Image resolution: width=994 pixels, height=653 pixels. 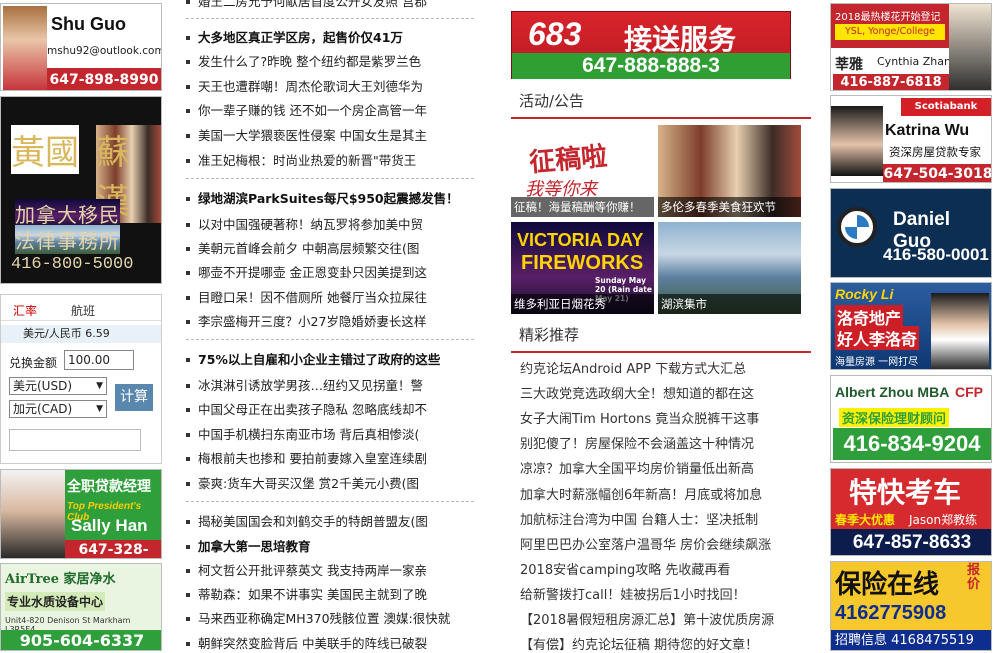 I want to click on news-link: 发生什么了?昨晚 整个纽约都是紫罗兰色, so click(x=331, y=62).